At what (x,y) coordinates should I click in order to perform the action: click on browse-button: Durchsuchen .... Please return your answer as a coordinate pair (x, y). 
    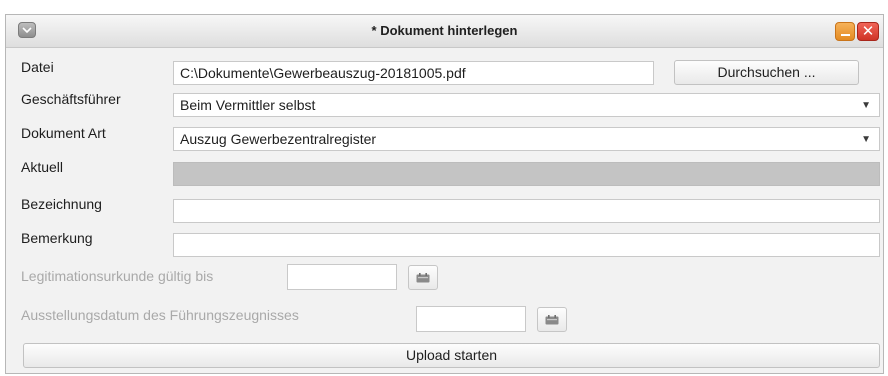
    Looking at the image, I should click on (766, 72).